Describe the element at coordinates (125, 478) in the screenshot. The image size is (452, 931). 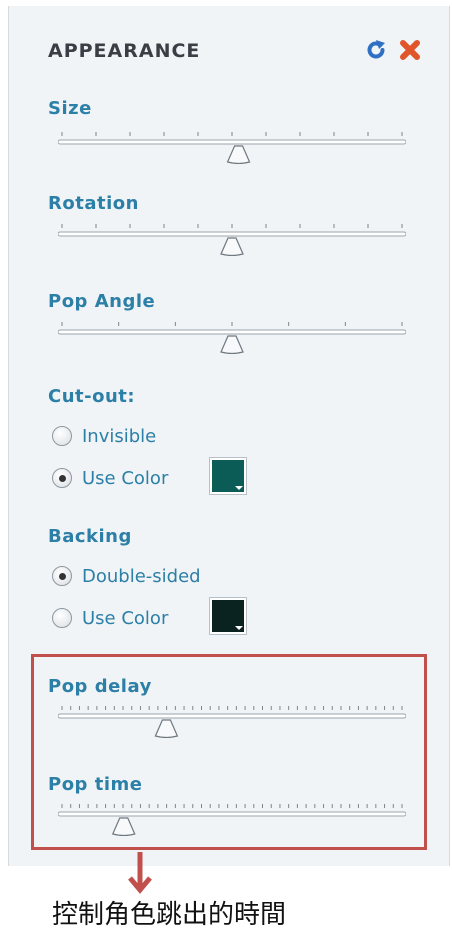
I see `cutout-use-color-label: Use Color` at that location.